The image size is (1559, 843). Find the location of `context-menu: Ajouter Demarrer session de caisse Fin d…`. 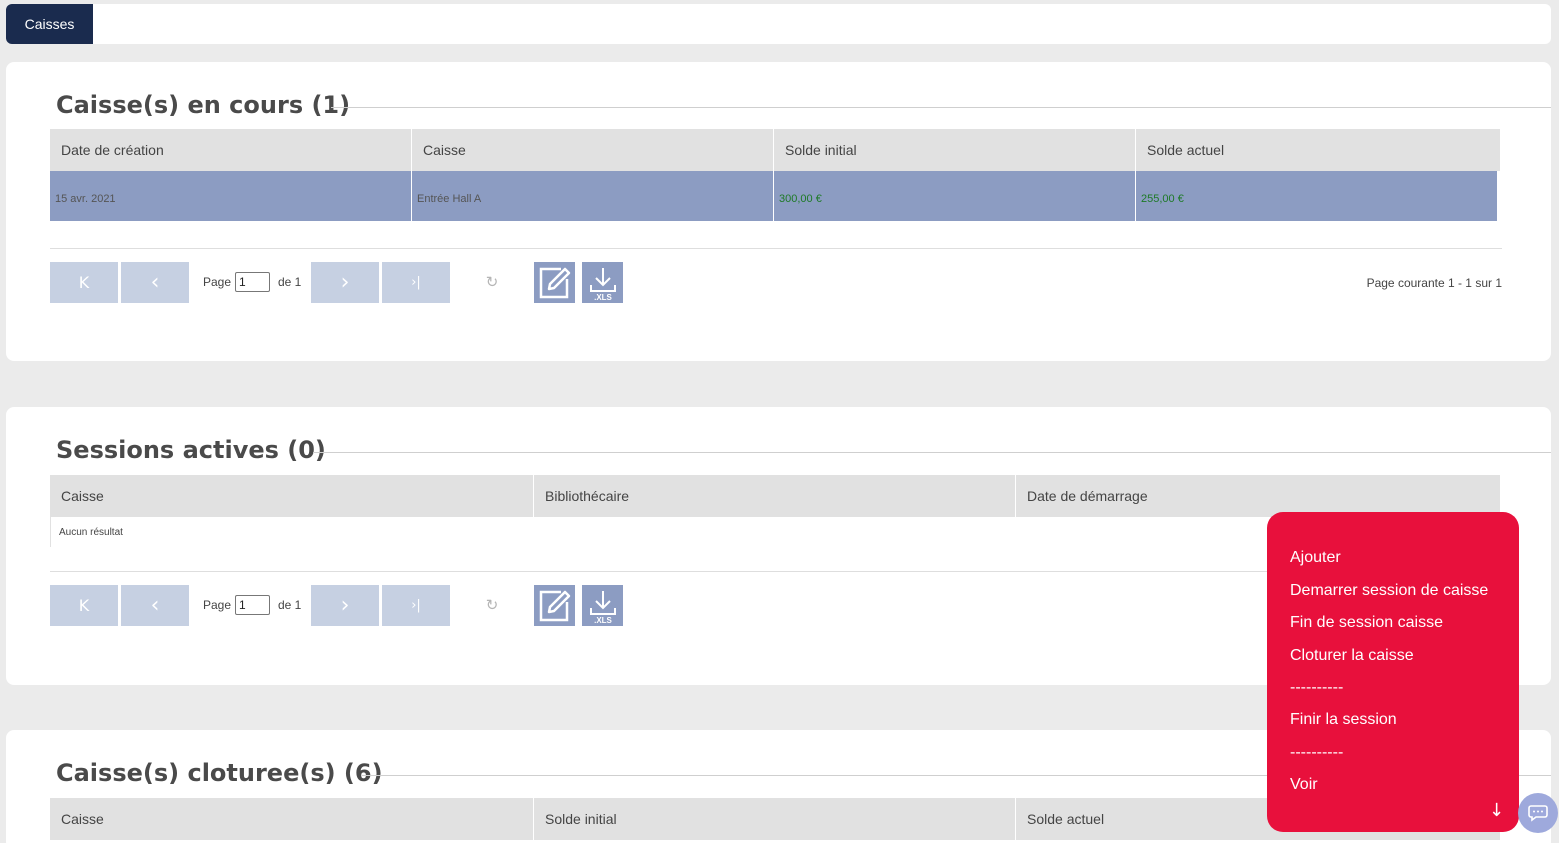

context-menu: Ajouter Demarrer session de caisse Fin d… is located at coordinates (1393, 672).